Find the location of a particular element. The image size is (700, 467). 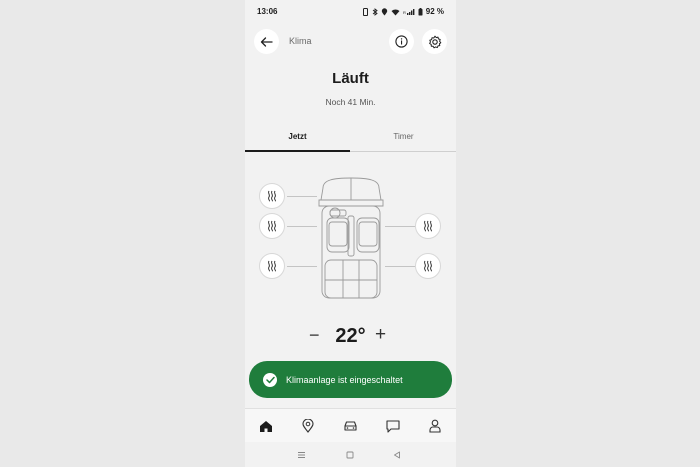

windshield-heat-button is located at coordinates (272, 196).